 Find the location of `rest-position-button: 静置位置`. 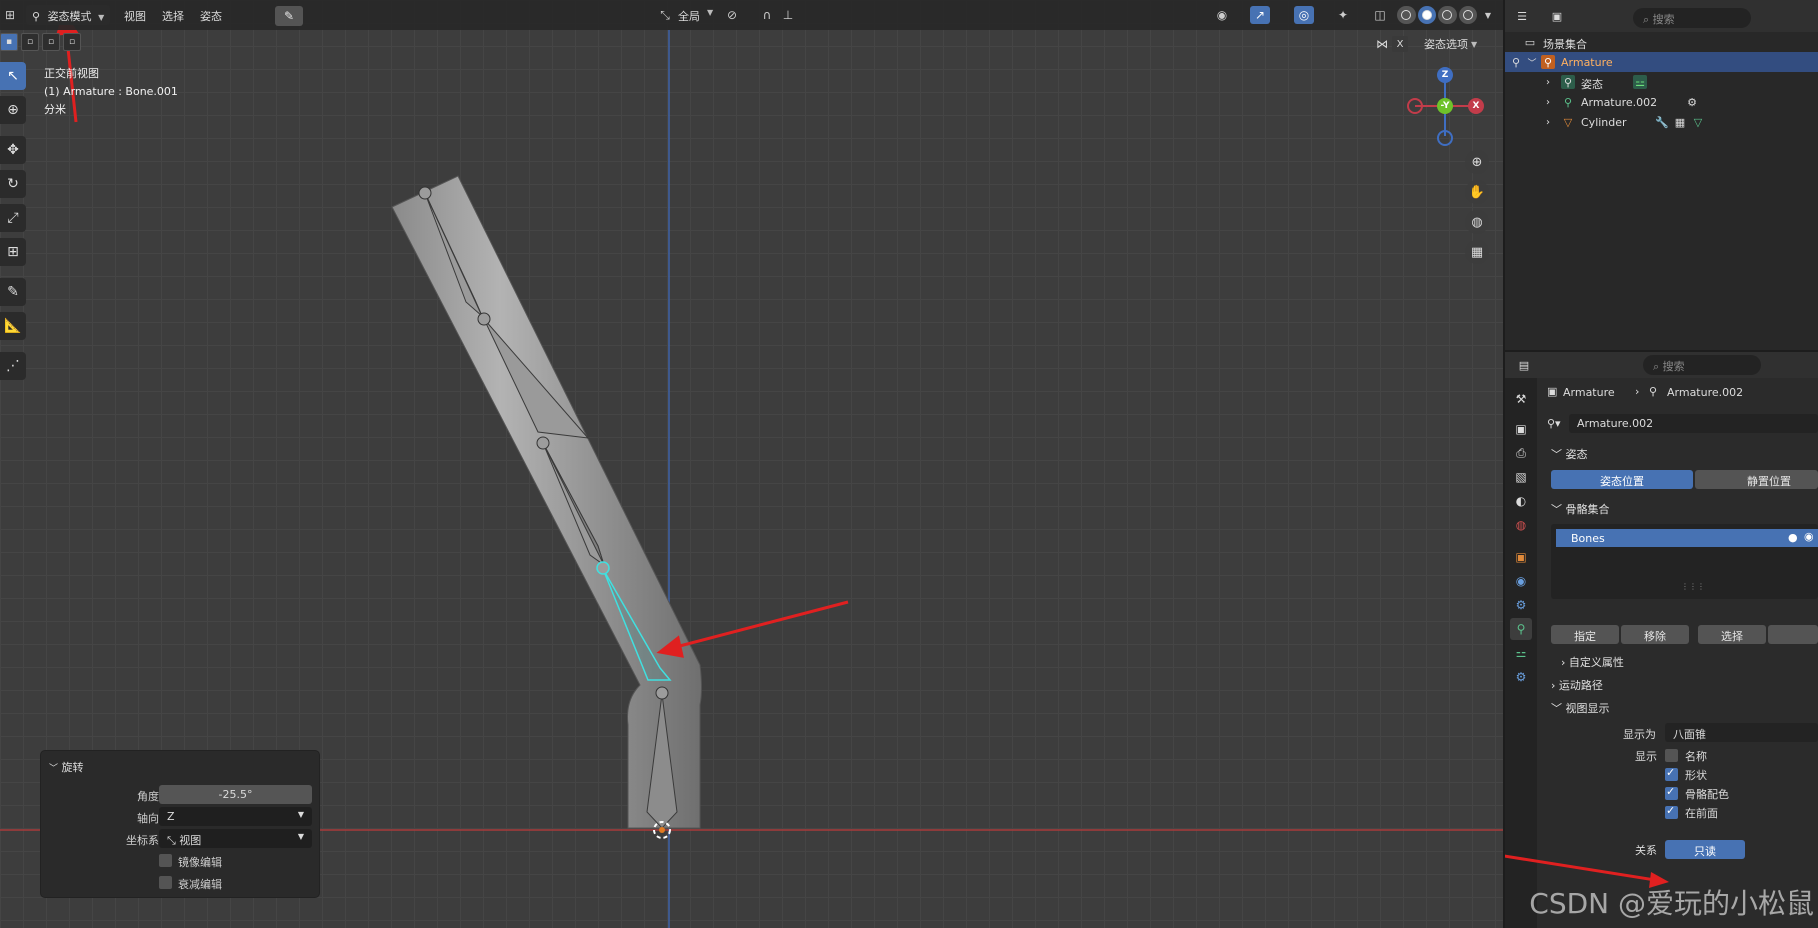

rest-position-button: 静置位置 is located at coordinates (1756, 479).